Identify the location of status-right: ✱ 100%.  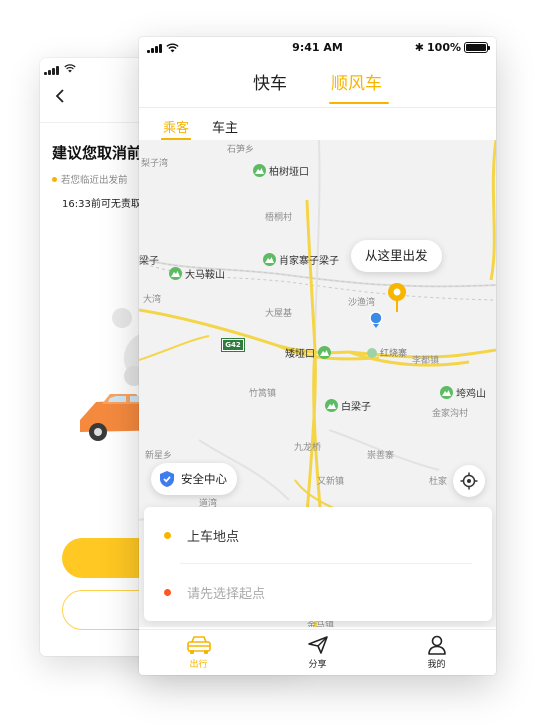
(452, 47).